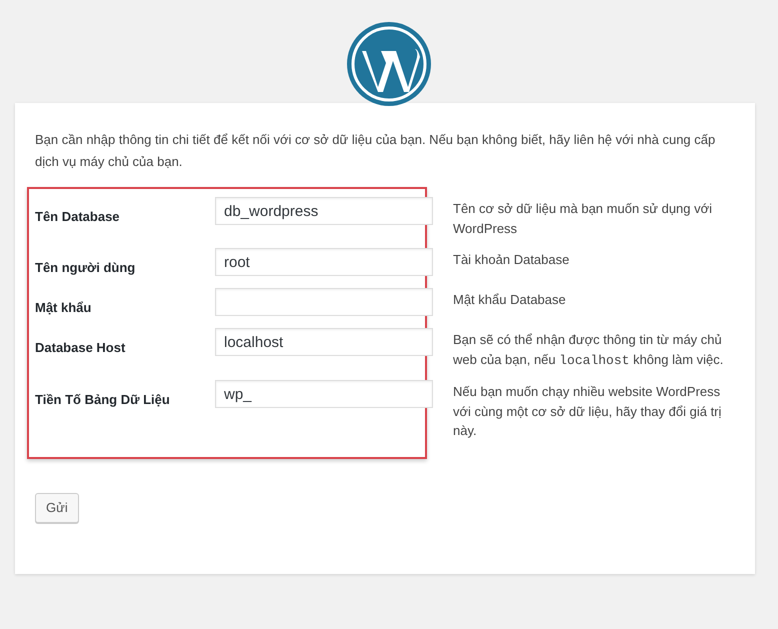  Describe the element at coordinates (511, 260) in the screenshot. I see `field-hint: Tài khoản Database` at that location.